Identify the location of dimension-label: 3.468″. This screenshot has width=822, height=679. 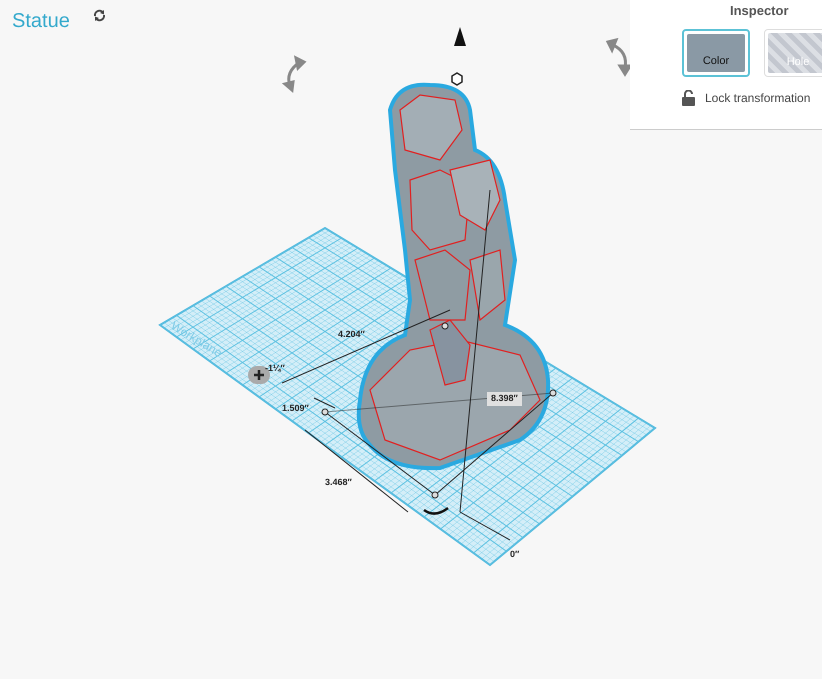
(338, 483).